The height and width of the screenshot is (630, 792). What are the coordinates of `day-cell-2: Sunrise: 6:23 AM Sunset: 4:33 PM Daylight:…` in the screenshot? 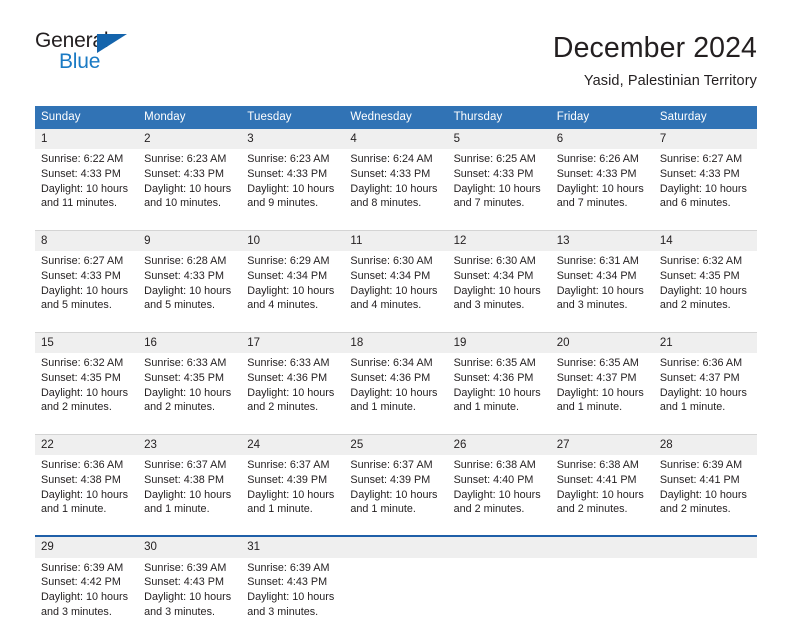 It's located at (190, 185).